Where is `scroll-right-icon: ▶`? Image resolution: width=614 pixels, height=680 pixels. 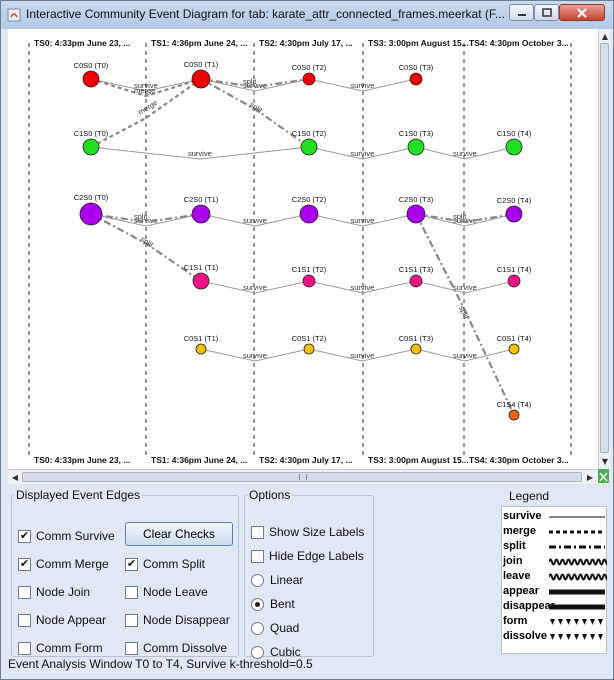 scroll-right-icon: ▶ is located at coordinates (590, 477).